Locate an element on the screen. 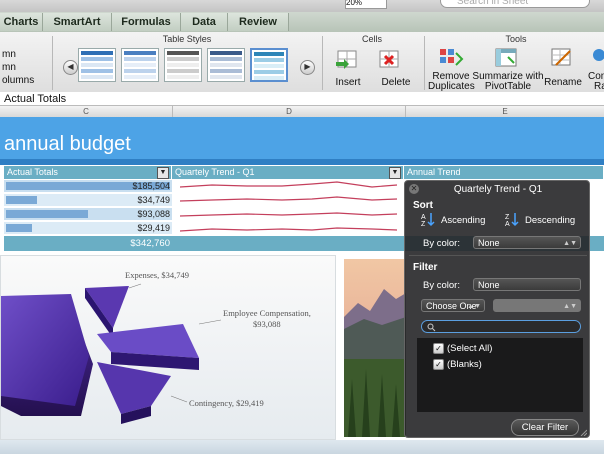 Image resolution: width=604 pixels, height=454 pixels. remove-duplicates-label: Duplicates is located at coordinates (451, 87).